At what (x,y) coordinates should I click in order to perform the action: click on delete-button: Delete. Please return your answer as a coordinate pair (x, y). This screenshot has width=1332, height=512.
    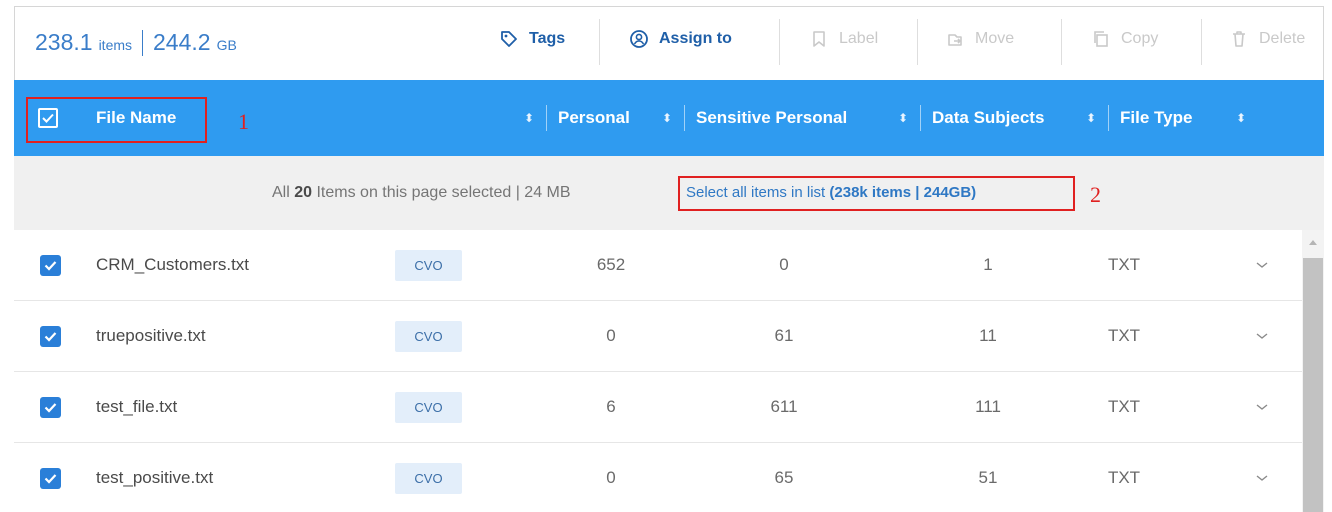
    Looking at the image, I should click on (1267, 39).